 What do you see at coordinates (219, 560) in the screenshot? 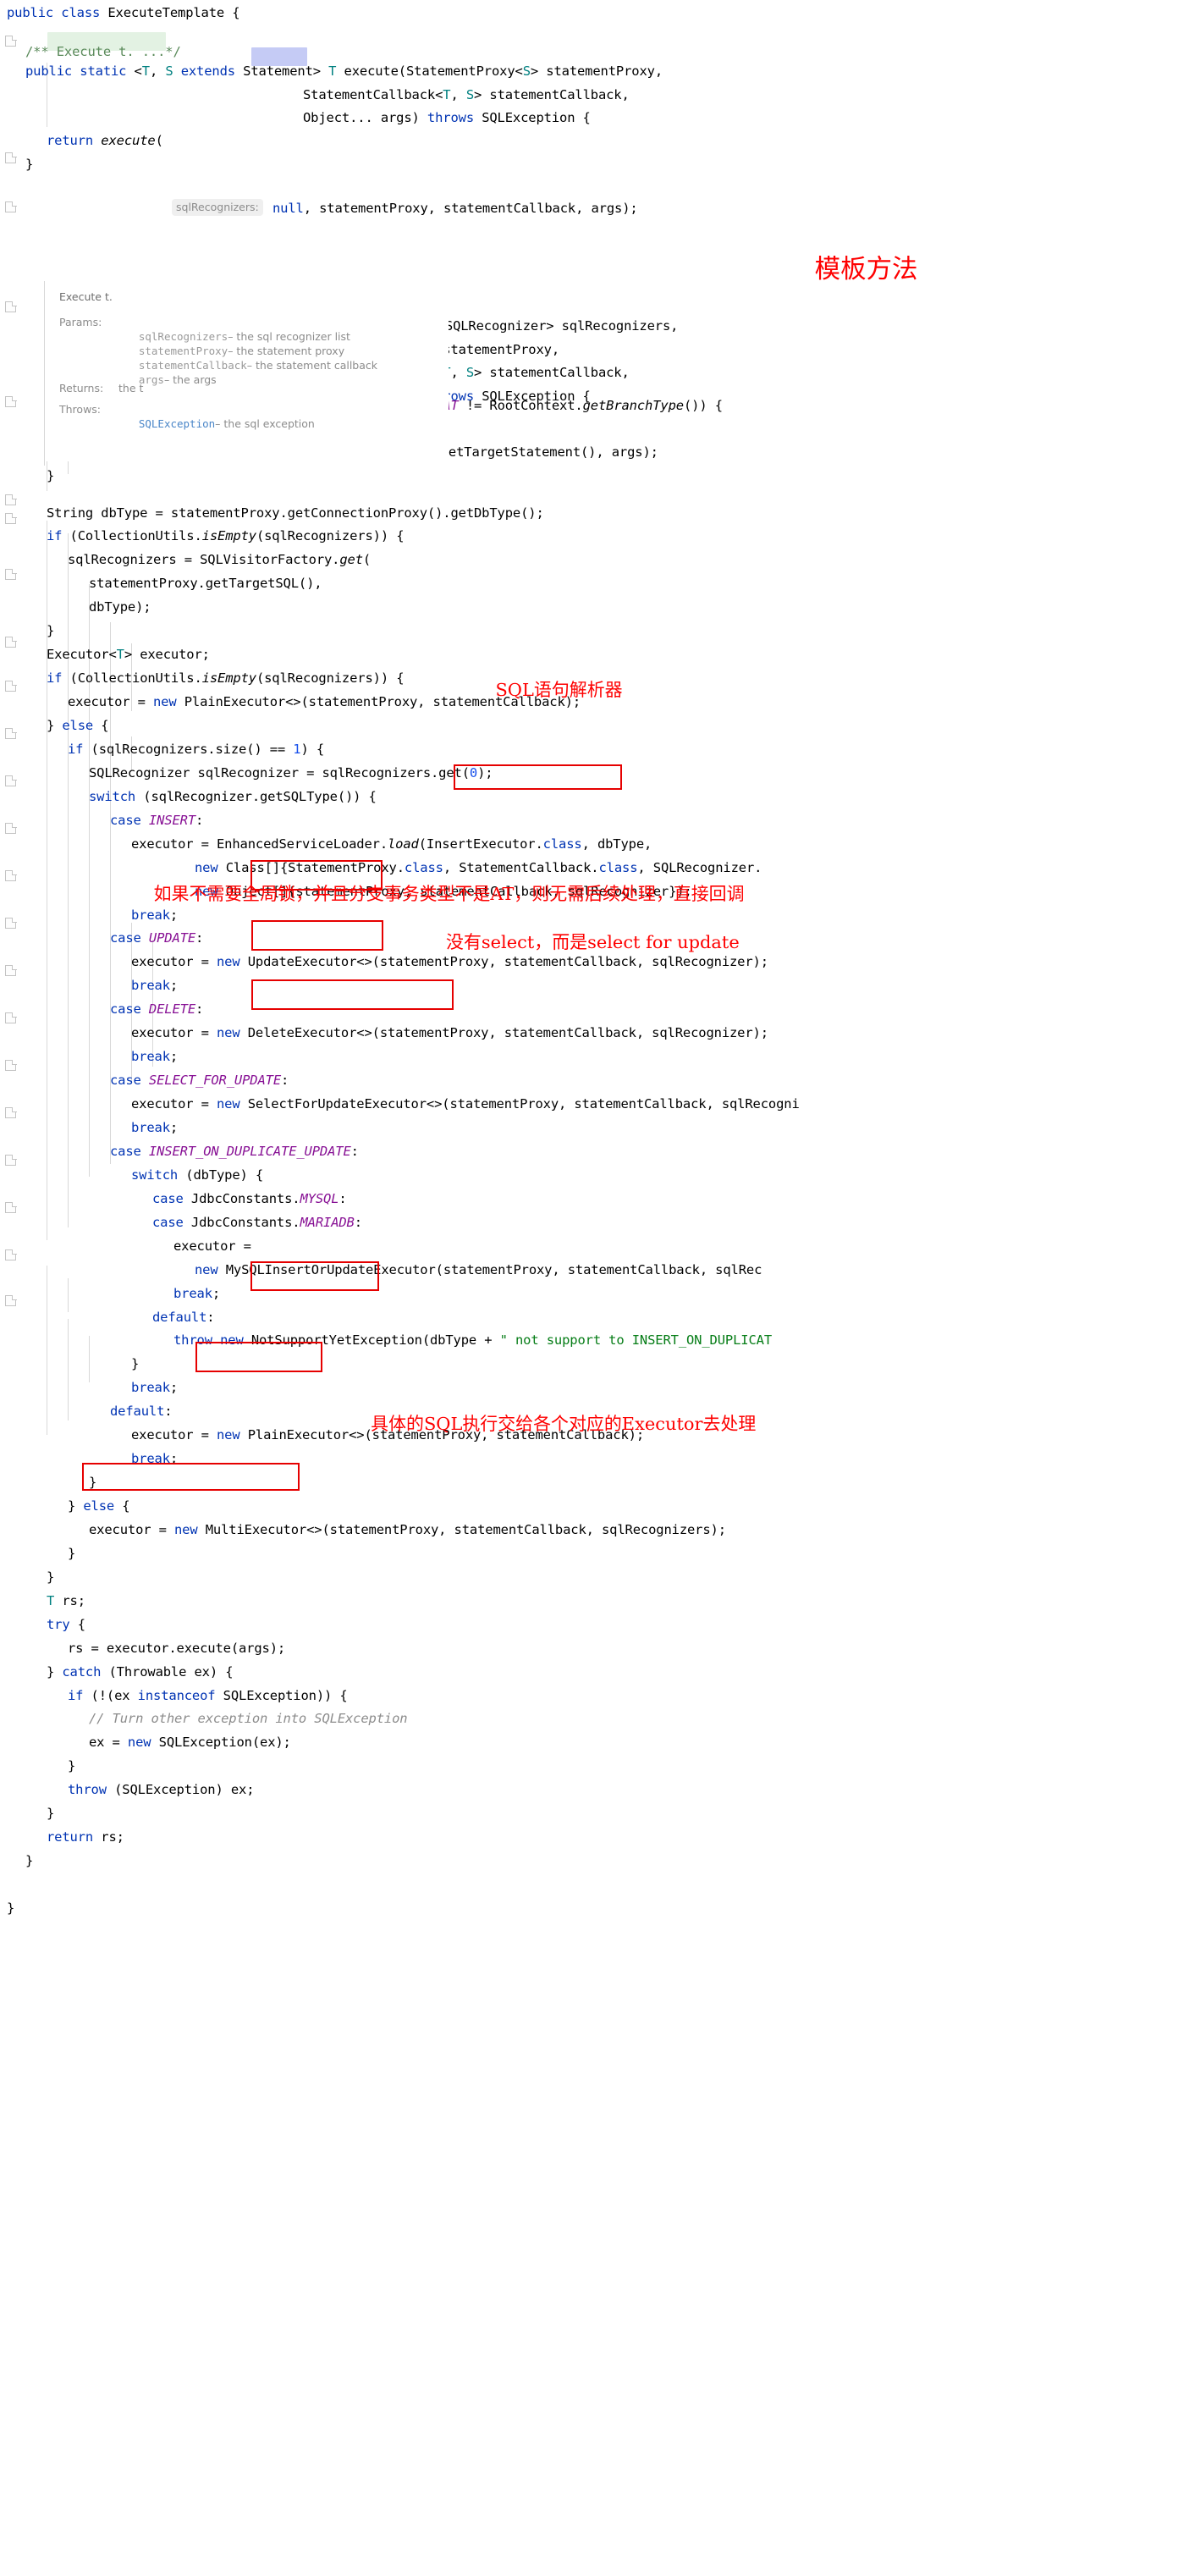
I see `code-line: sqlRecognizers = SQLVisitorFactory.get(` at bounding box center [219, 560].